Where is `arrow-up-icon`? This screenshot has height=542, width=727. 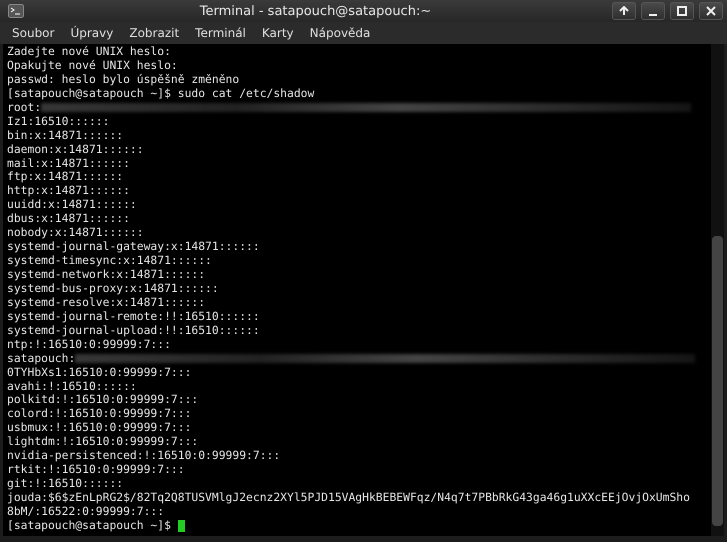
arrow-up-icon is located at coordinates (624, 11).